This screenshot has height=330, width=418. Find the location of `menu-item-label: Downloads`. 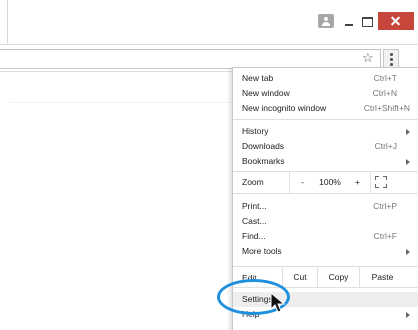

menu-item-label: Downloads is located at coordinates (263, 146).